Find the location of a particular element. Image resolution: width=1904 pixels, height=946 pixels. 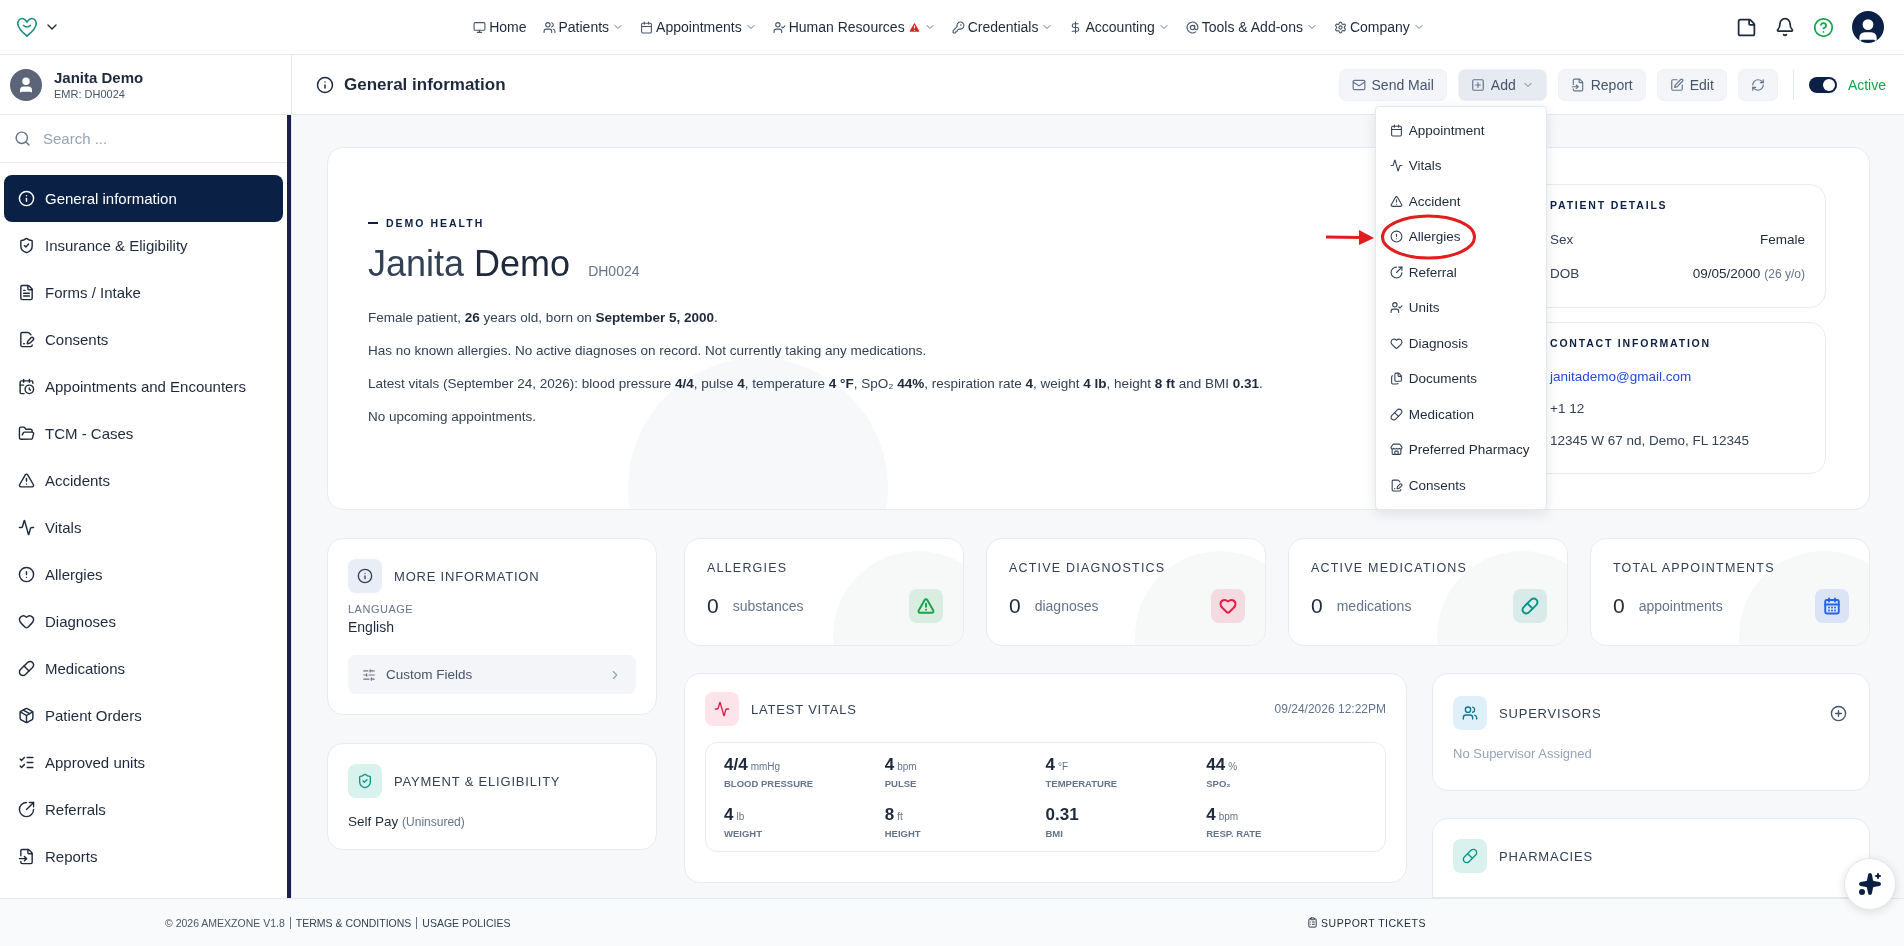

vital-value: 4 °F is located at coordinates (1057, 765).